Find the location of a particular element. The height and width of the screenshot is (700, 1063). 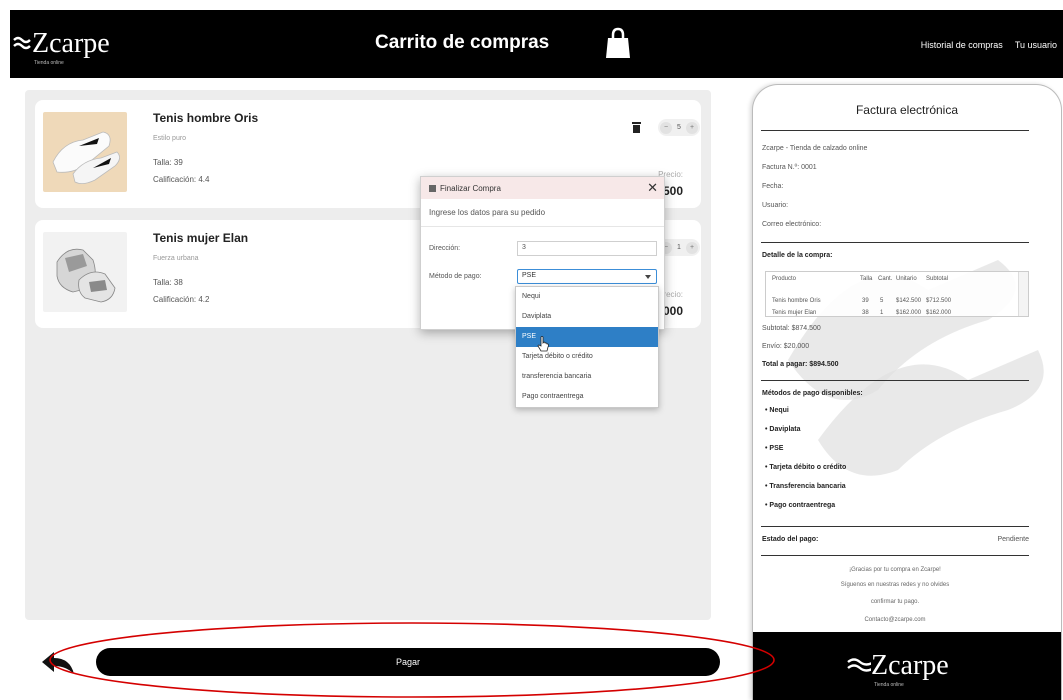

invoice-user: Usuario: is located at coordinates (775, 205).